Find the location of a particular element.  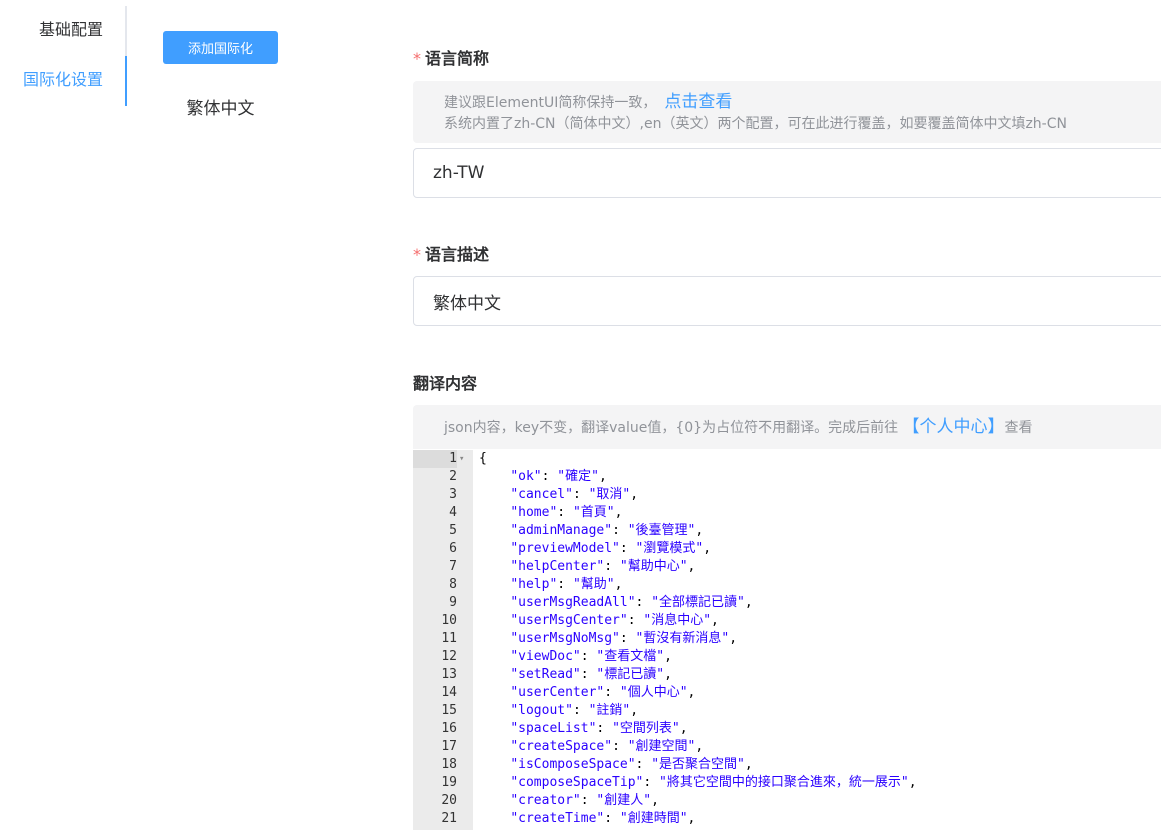

translation-tip-text: json内容，key不变，翻译value值，{0}为占位符不用翻译。完成后前往 is located at coordinates (673, 428).